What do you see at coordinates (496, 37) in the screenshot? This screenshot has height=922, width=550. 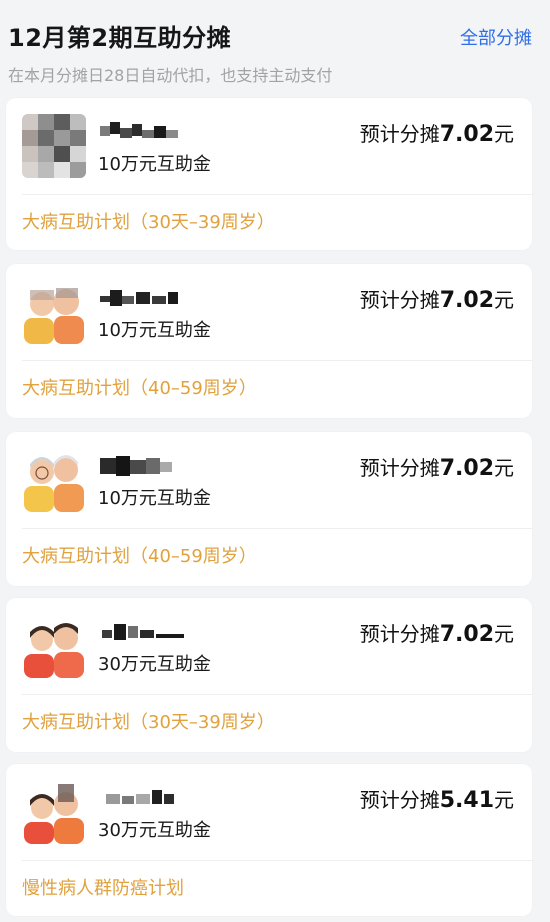 I see `all-shares-link: 全部分摊` at bounding box center [496, 37].